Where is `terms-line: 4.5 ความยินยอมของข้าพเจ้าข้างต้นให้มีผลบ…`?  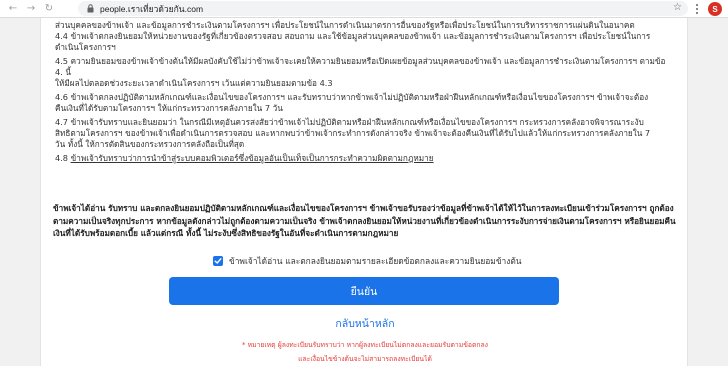 terms-line: 4.5 ความยินยอมของข้าพเจ้าข้างต้นให้มีผลบ… is located at coordinates (360, 66).